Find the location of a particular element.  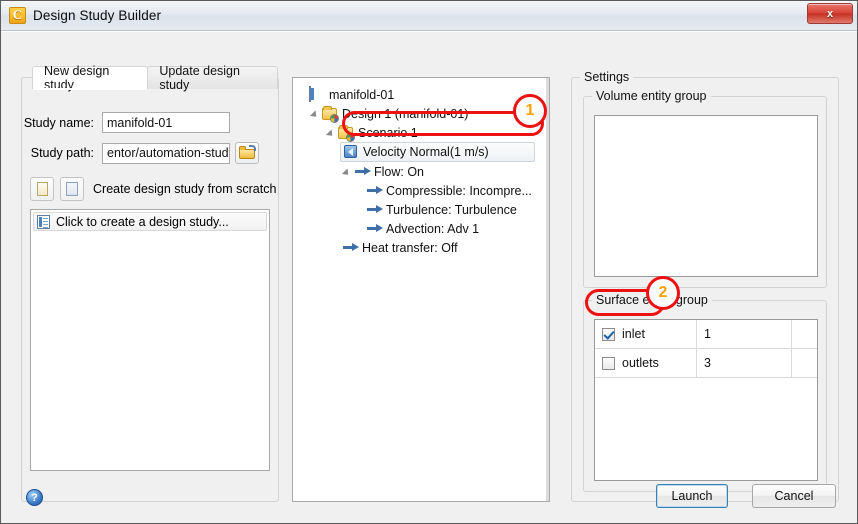

study-path-row: Study path: entor/automation-study is located at coordinates (140, 153).